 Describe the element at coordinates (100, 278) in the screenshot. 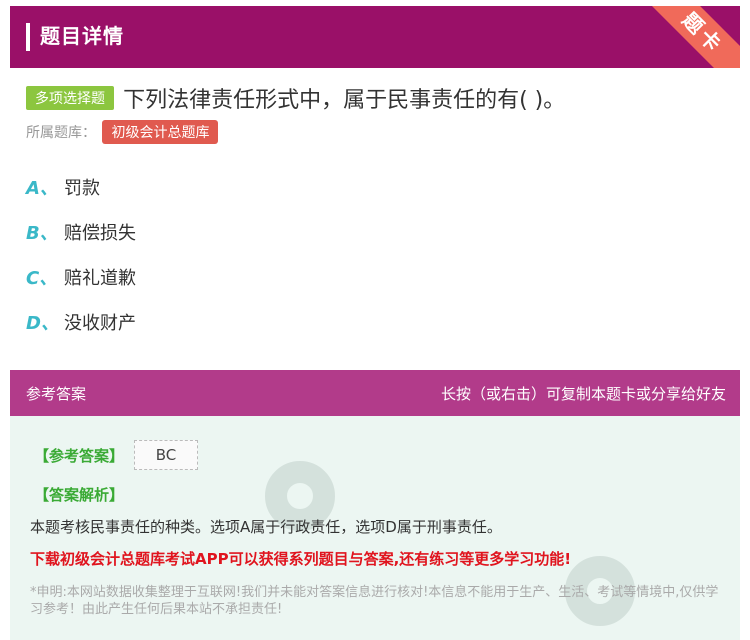

I see `option-text: 赔礼道歉` at that location.